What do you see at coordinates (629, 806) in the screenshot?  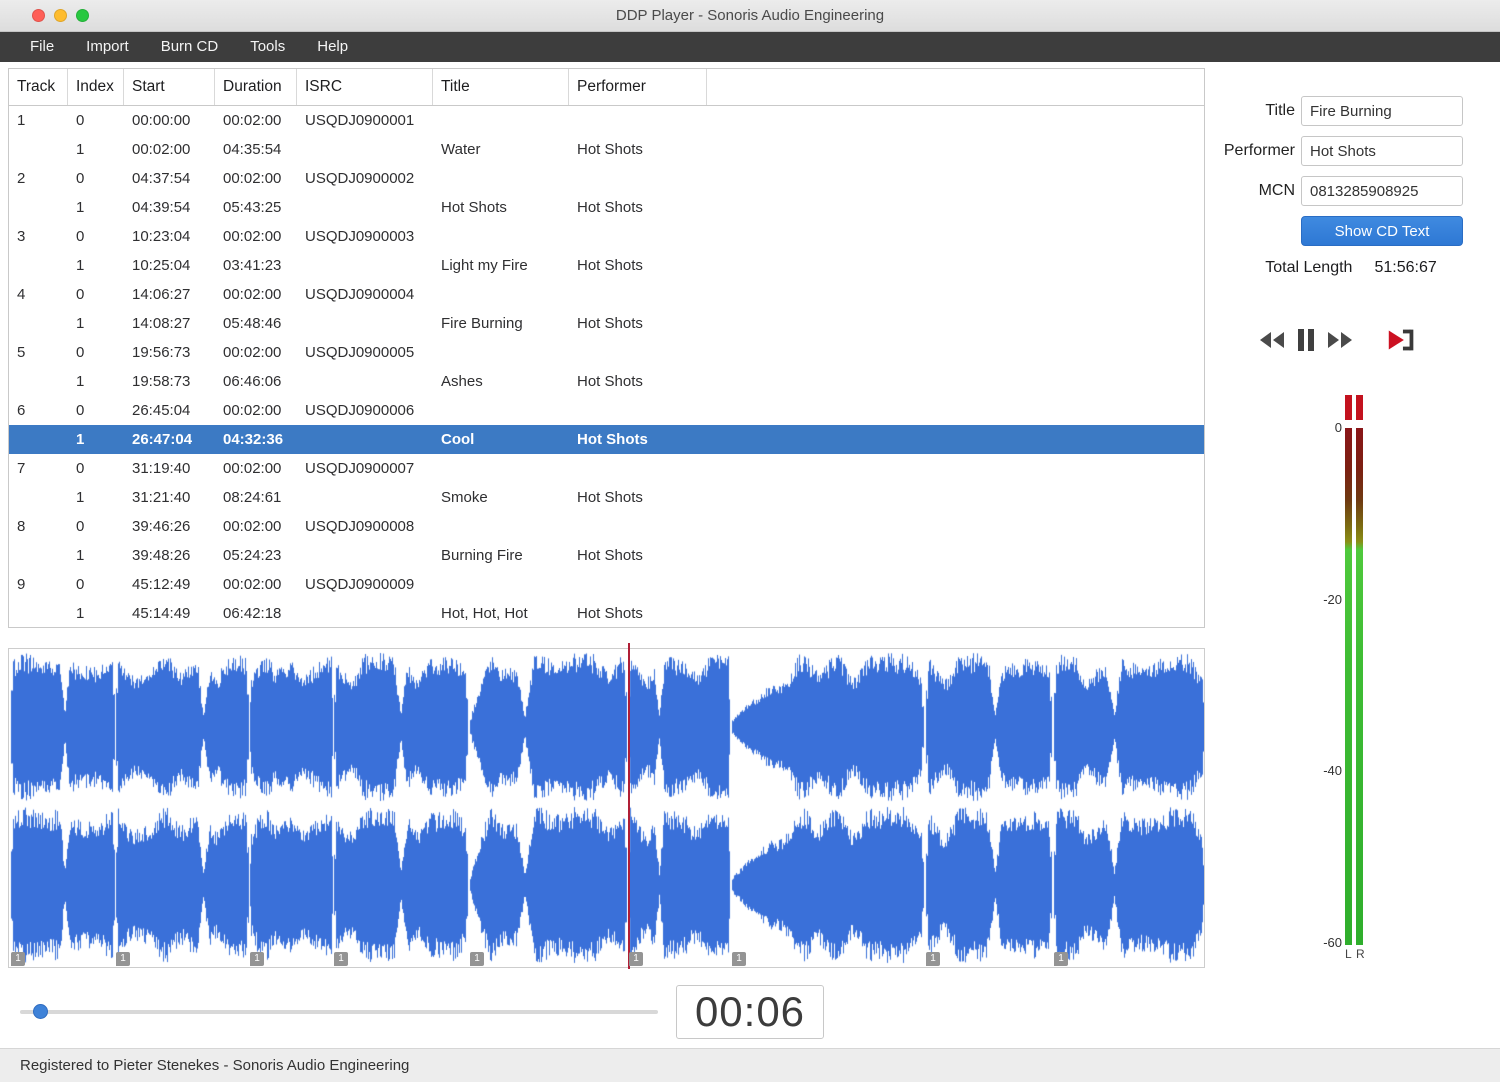 I see `playhead-cursor` at bounding box center [629, 806].